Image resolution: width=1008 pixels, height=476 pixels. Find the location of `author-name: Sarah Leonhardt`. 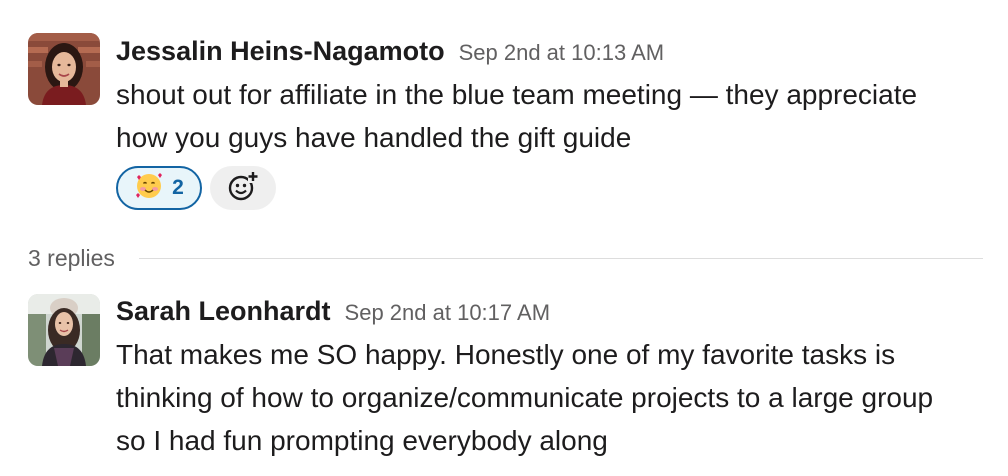

author-name: Sarah Leonhardt is located at coordinates (223, 311).